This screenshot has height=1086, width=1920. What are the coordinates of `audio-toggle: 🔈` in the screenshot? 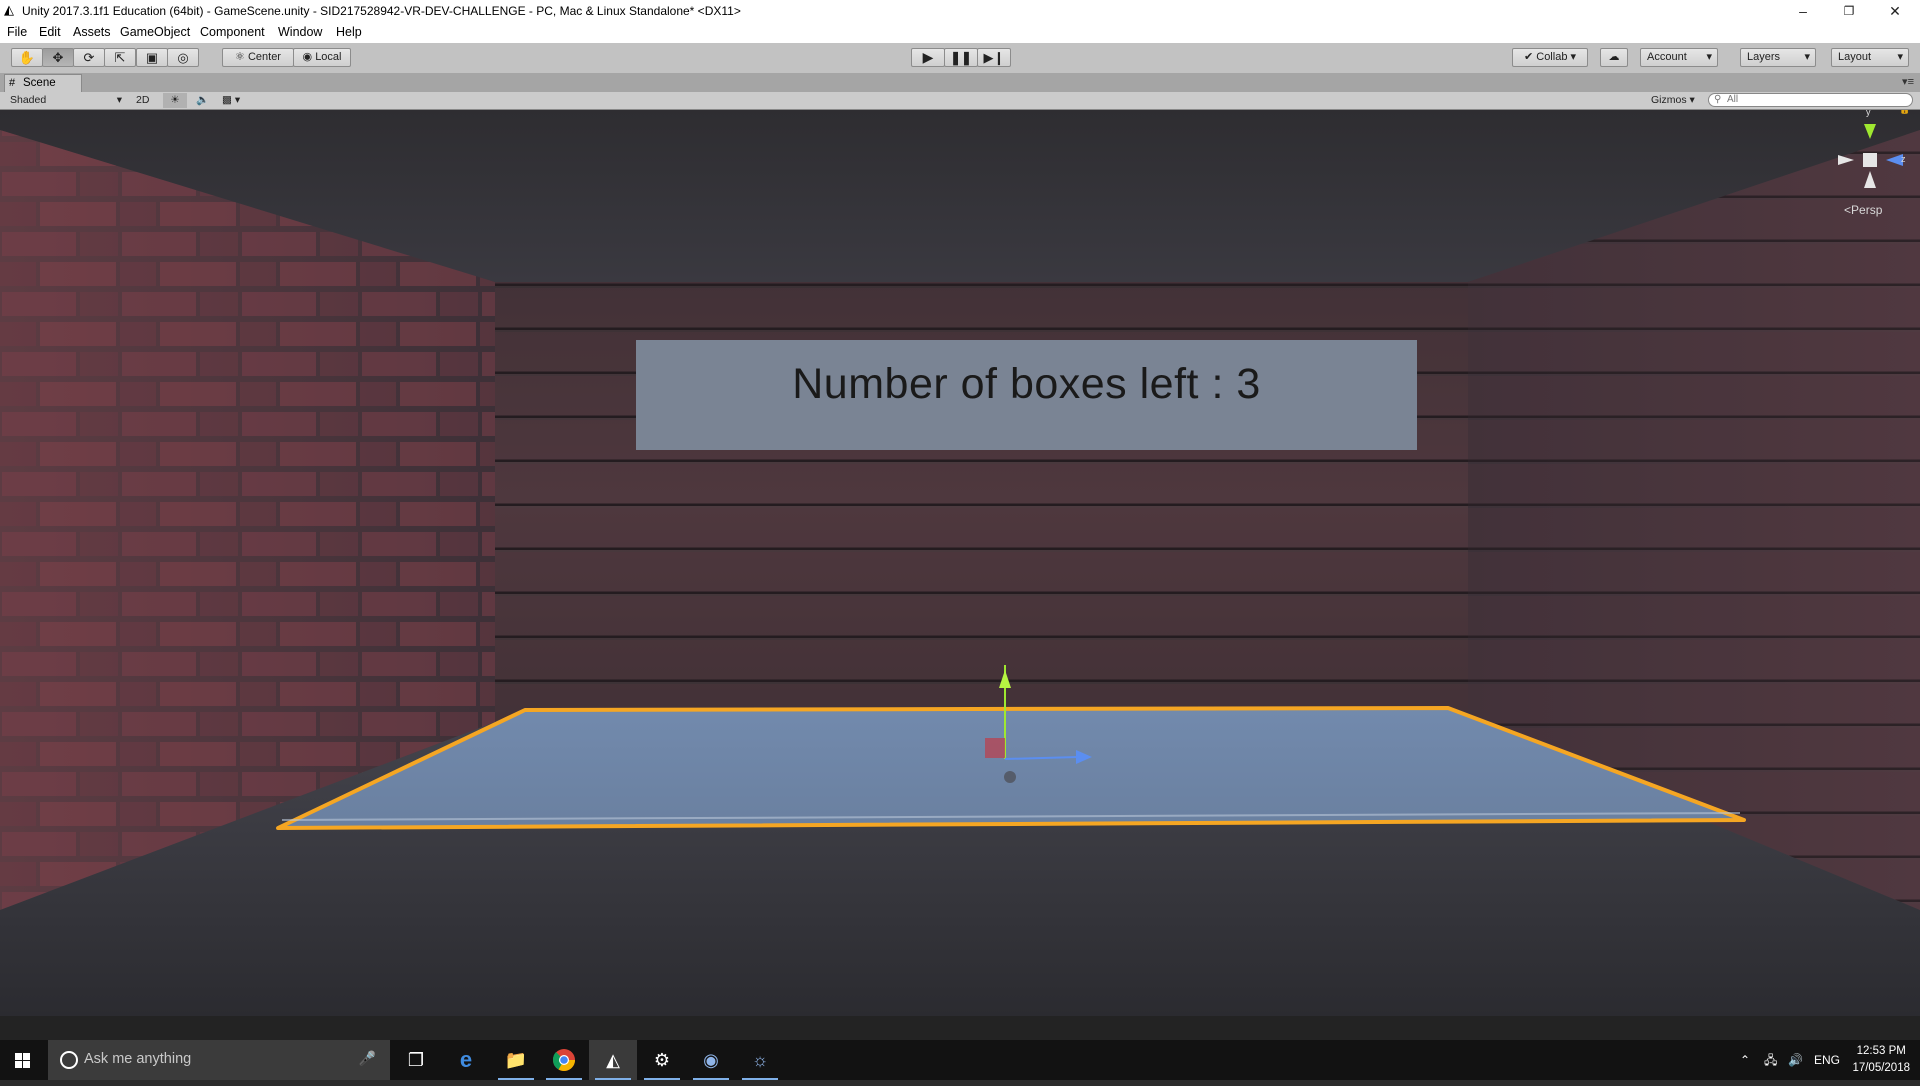 It's located at (202, 100).